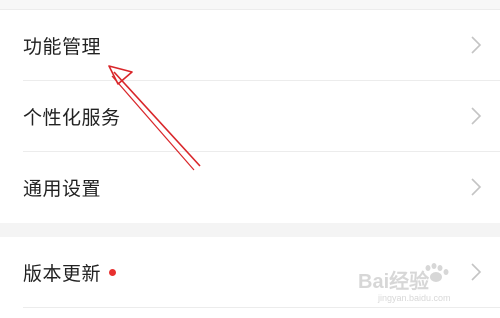 This screenshot has height=318, width=500. I want to click on menu-item-label: 通用设置, so click(62, 188).